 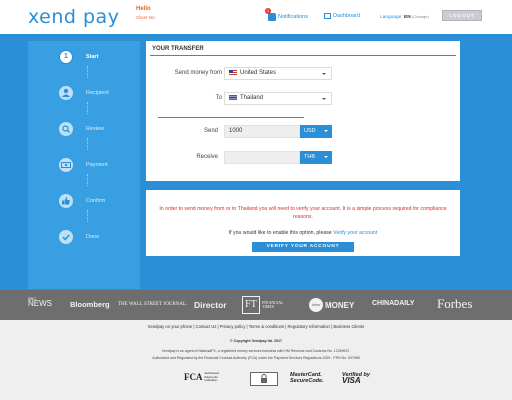 What do you see at coordinates (278, 98) in the screenshot?
I see `to-country-select: Thailand` at bounding box center [278, 98].